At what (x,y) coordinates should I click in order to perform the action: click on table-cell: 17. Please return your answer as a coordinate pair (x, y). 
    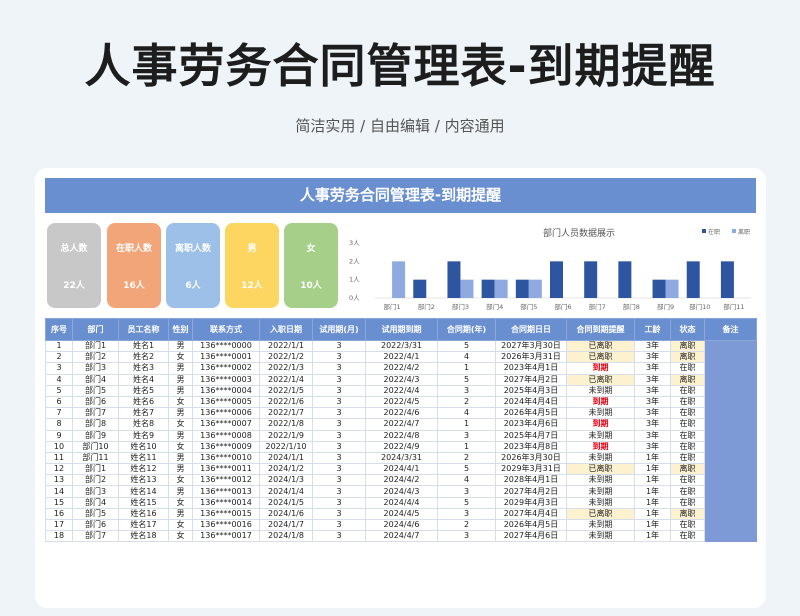
    Looking at the image, I should click on (59, 525).